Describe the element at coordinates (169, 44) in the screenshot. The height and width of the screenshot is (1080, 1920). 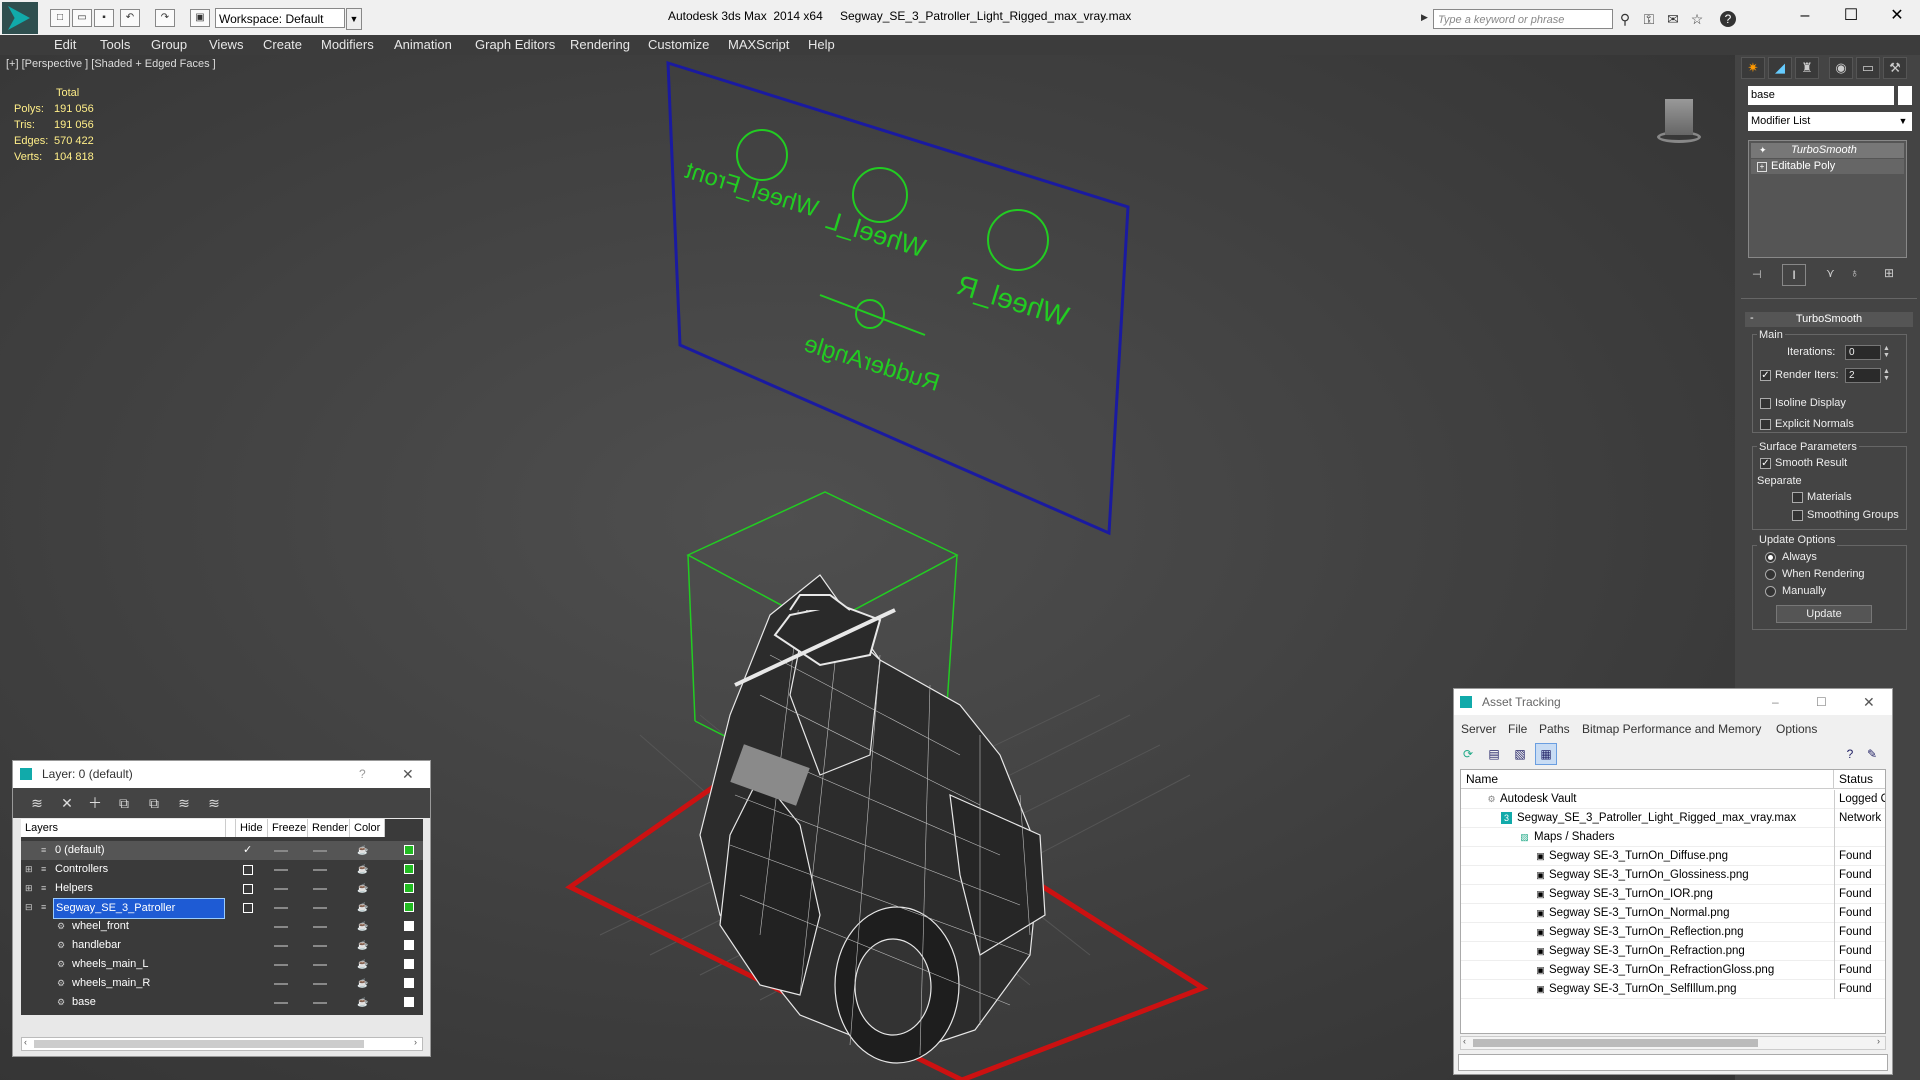
I see `menu-group: Group` at that location.